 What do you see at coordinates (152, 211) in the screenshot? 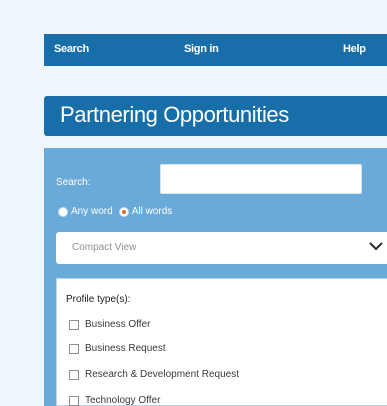
I see `all-words-label: All words` at bounding box center [152, 211].